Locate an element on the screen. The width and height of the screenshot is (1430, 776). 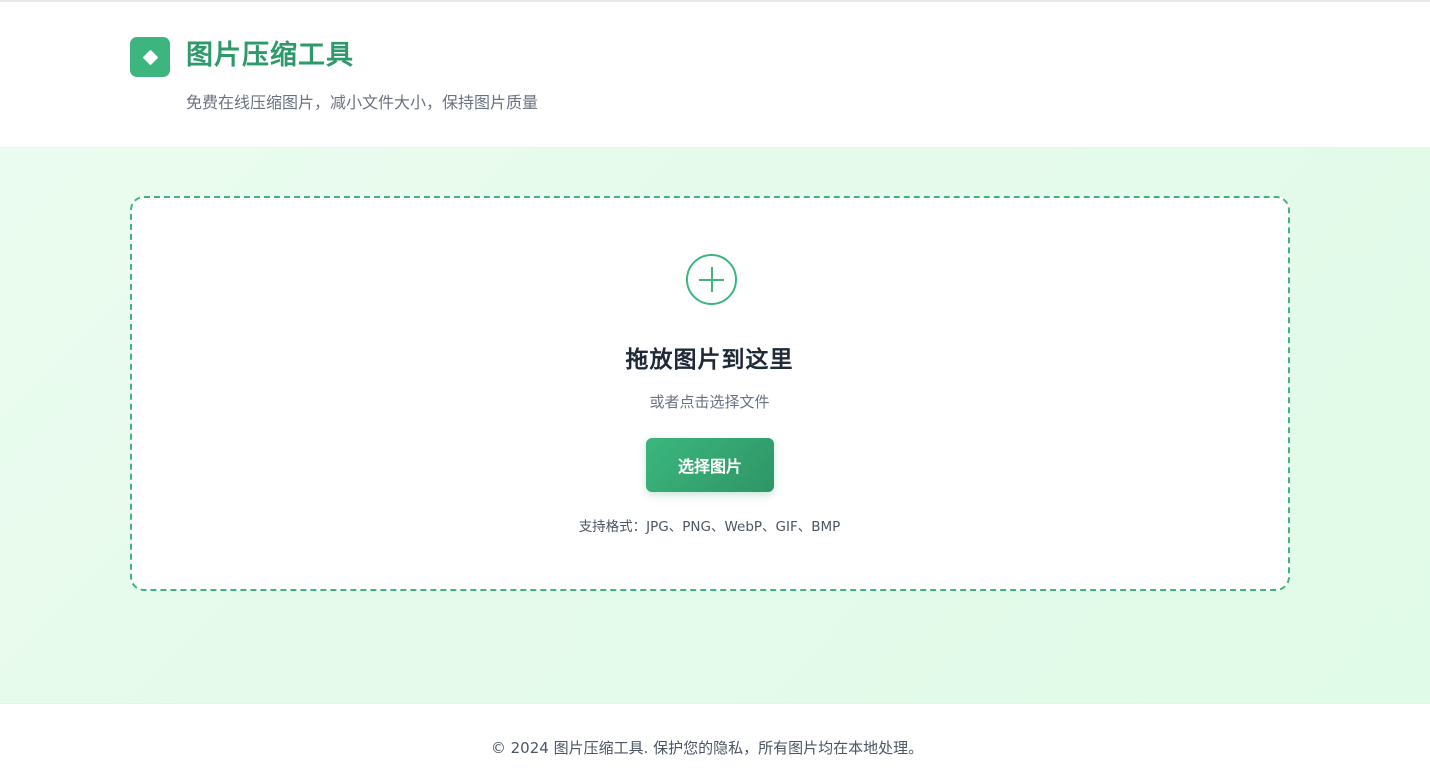
supported-formats: 支持格式：JPG、PNG、WebP、GIF、BMP is located at coordinates (709, 527).